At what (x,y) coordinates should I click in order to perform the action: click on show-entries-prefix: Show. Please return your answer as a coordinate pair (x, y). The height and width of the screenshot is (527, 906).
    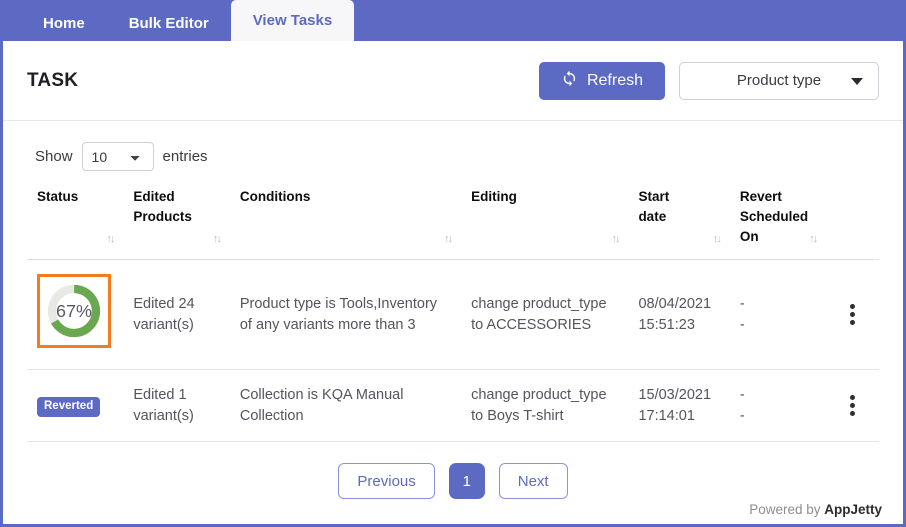
    Looking at the image, I should click on (54, 156).